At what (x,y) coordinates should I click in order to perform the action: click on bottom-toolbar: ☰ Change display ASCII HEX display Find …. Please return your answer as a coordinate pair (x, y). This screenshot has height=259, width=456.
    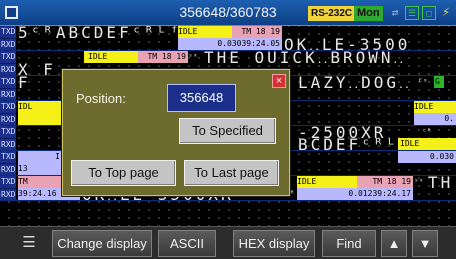
    Looking at the image, I should click on (228, 242).